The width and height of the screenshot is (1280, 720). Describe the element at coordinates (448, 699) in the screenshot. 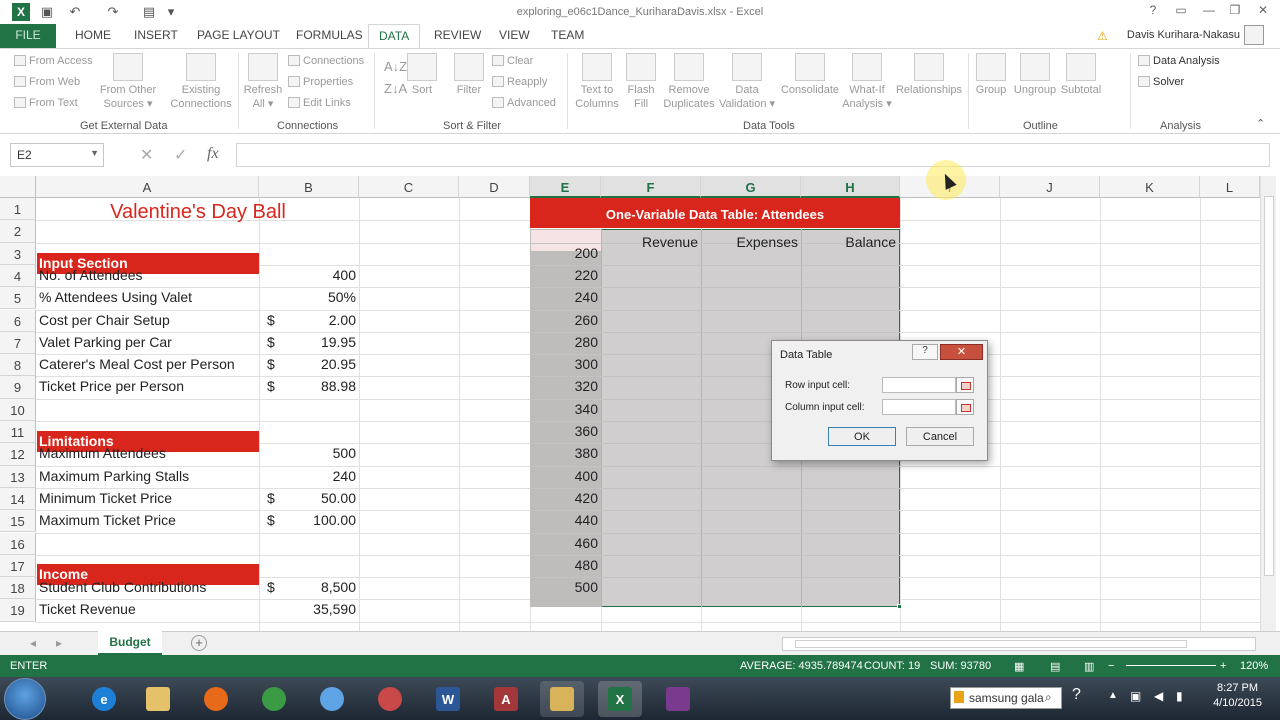

I see `word-icon: W` at that location.